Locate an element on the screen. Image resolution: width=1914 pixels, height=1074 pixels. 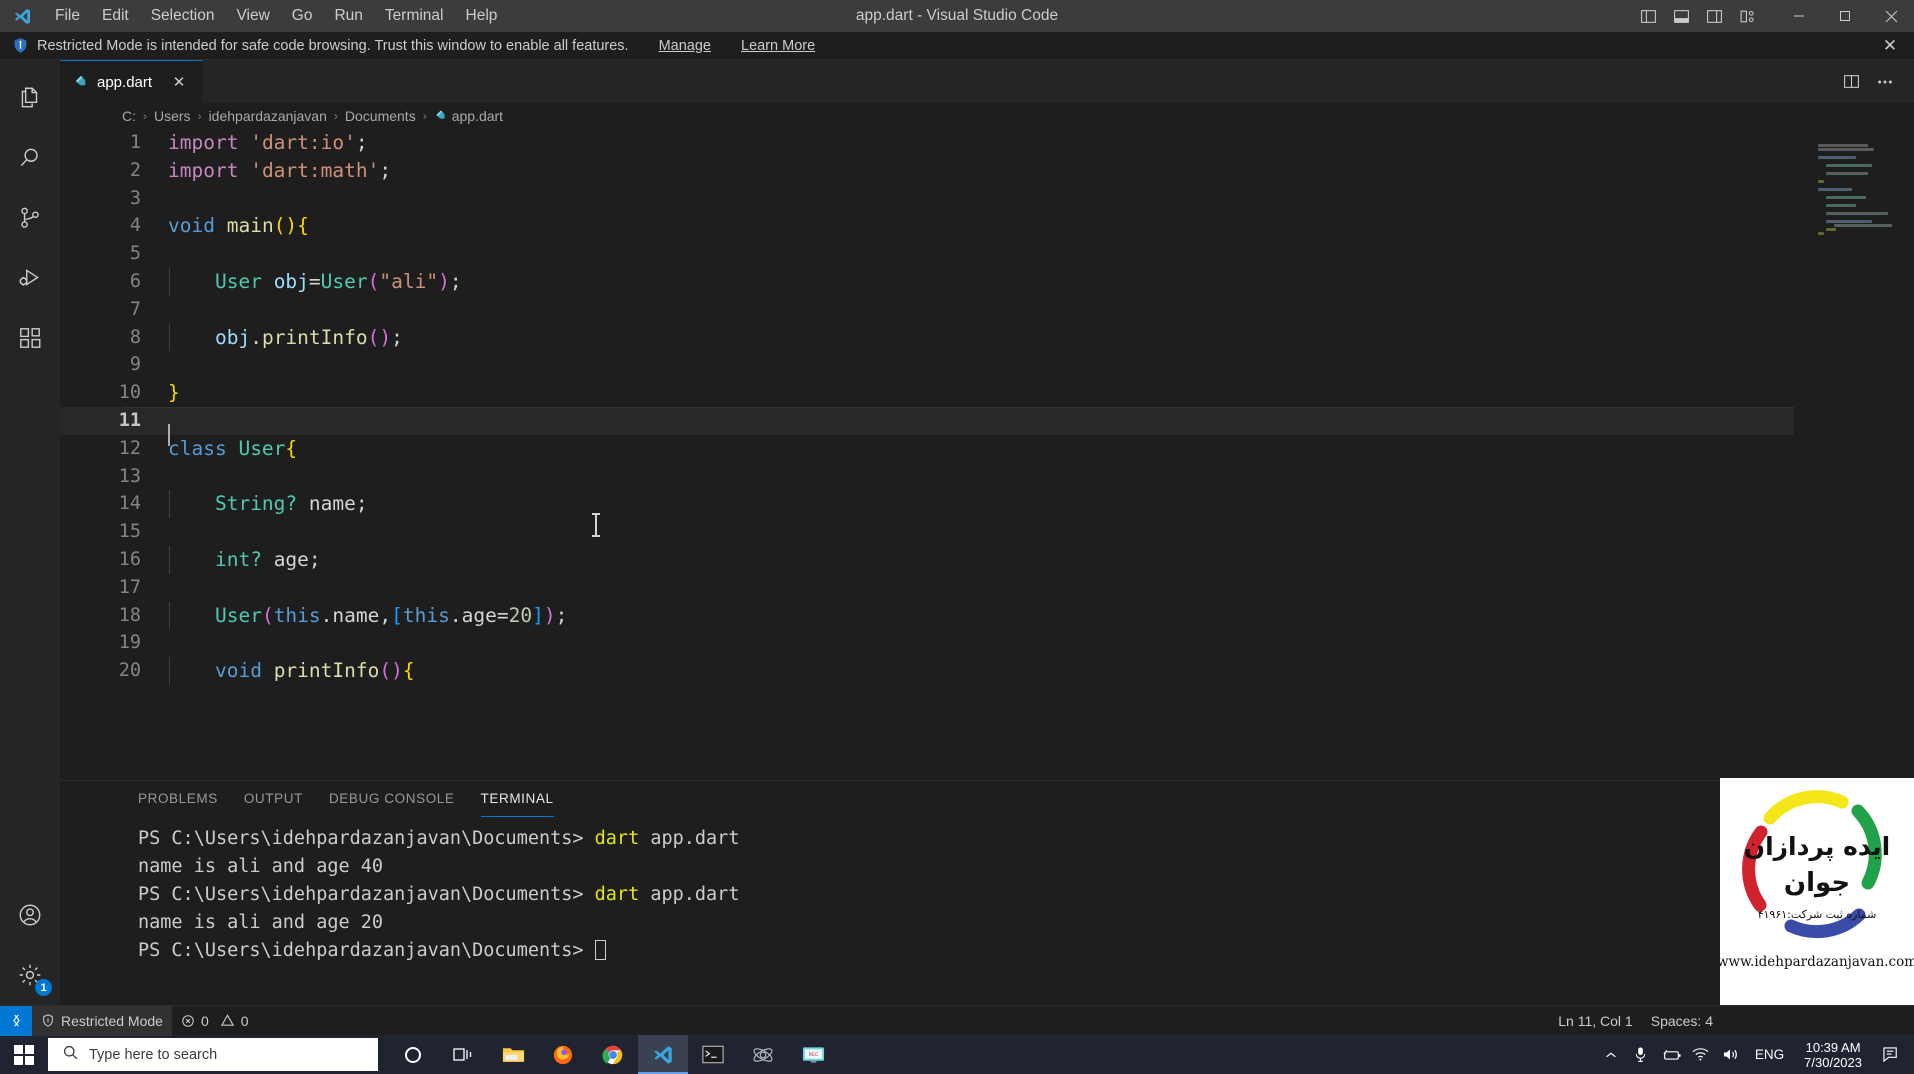
line-number: 7 is located at coordinates (135, 309).